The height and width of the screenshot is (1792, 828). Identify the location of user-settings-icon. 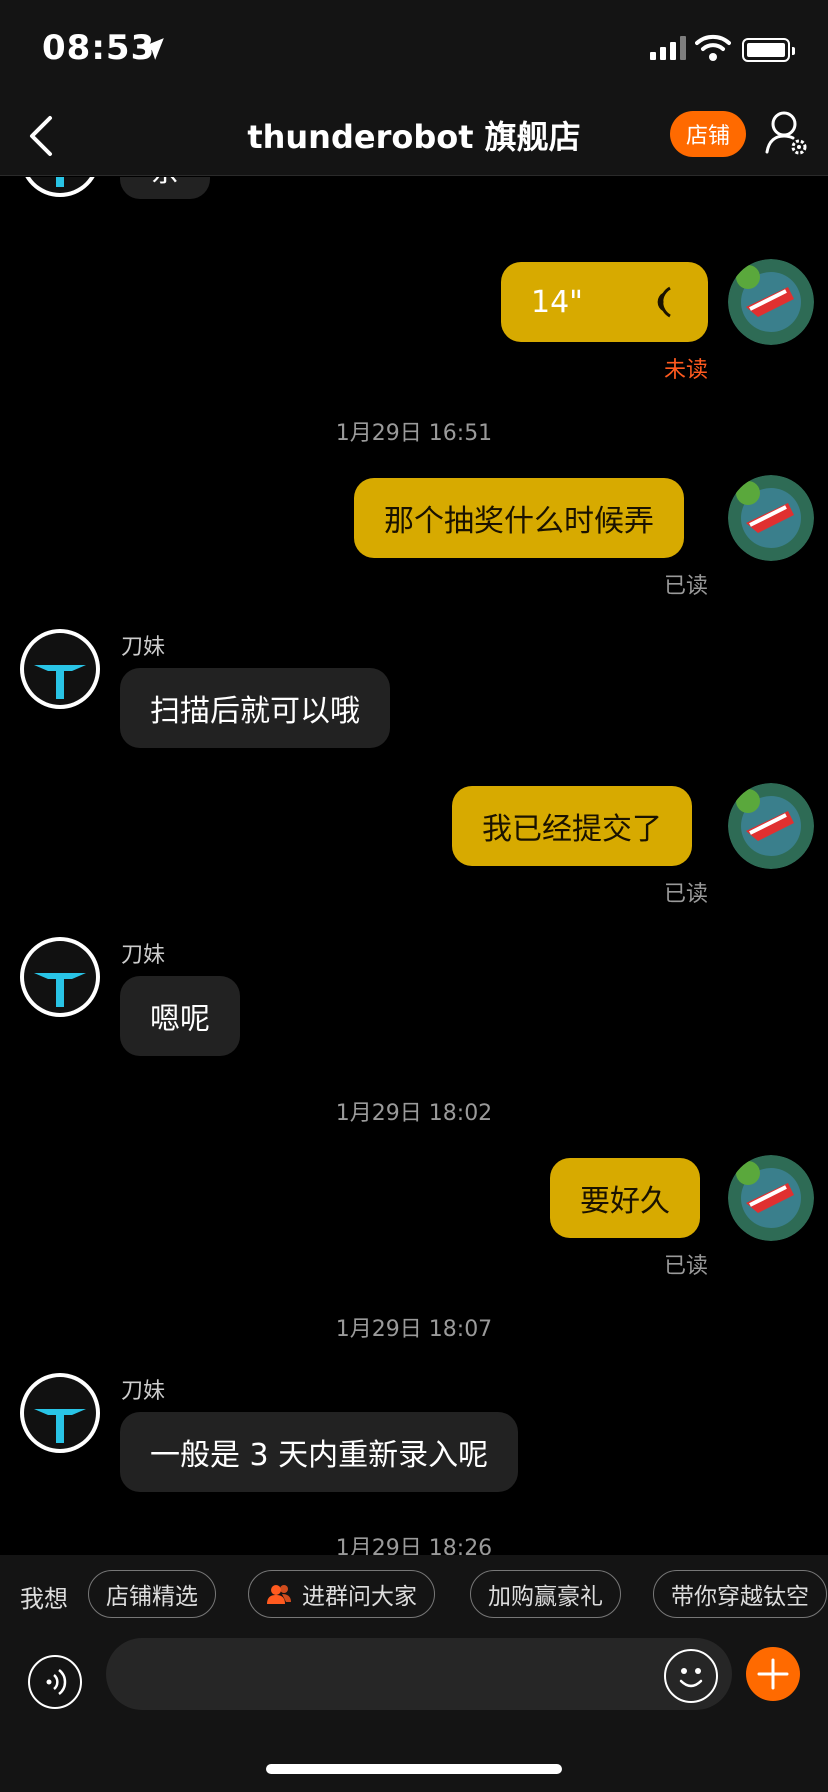
(786, 132).